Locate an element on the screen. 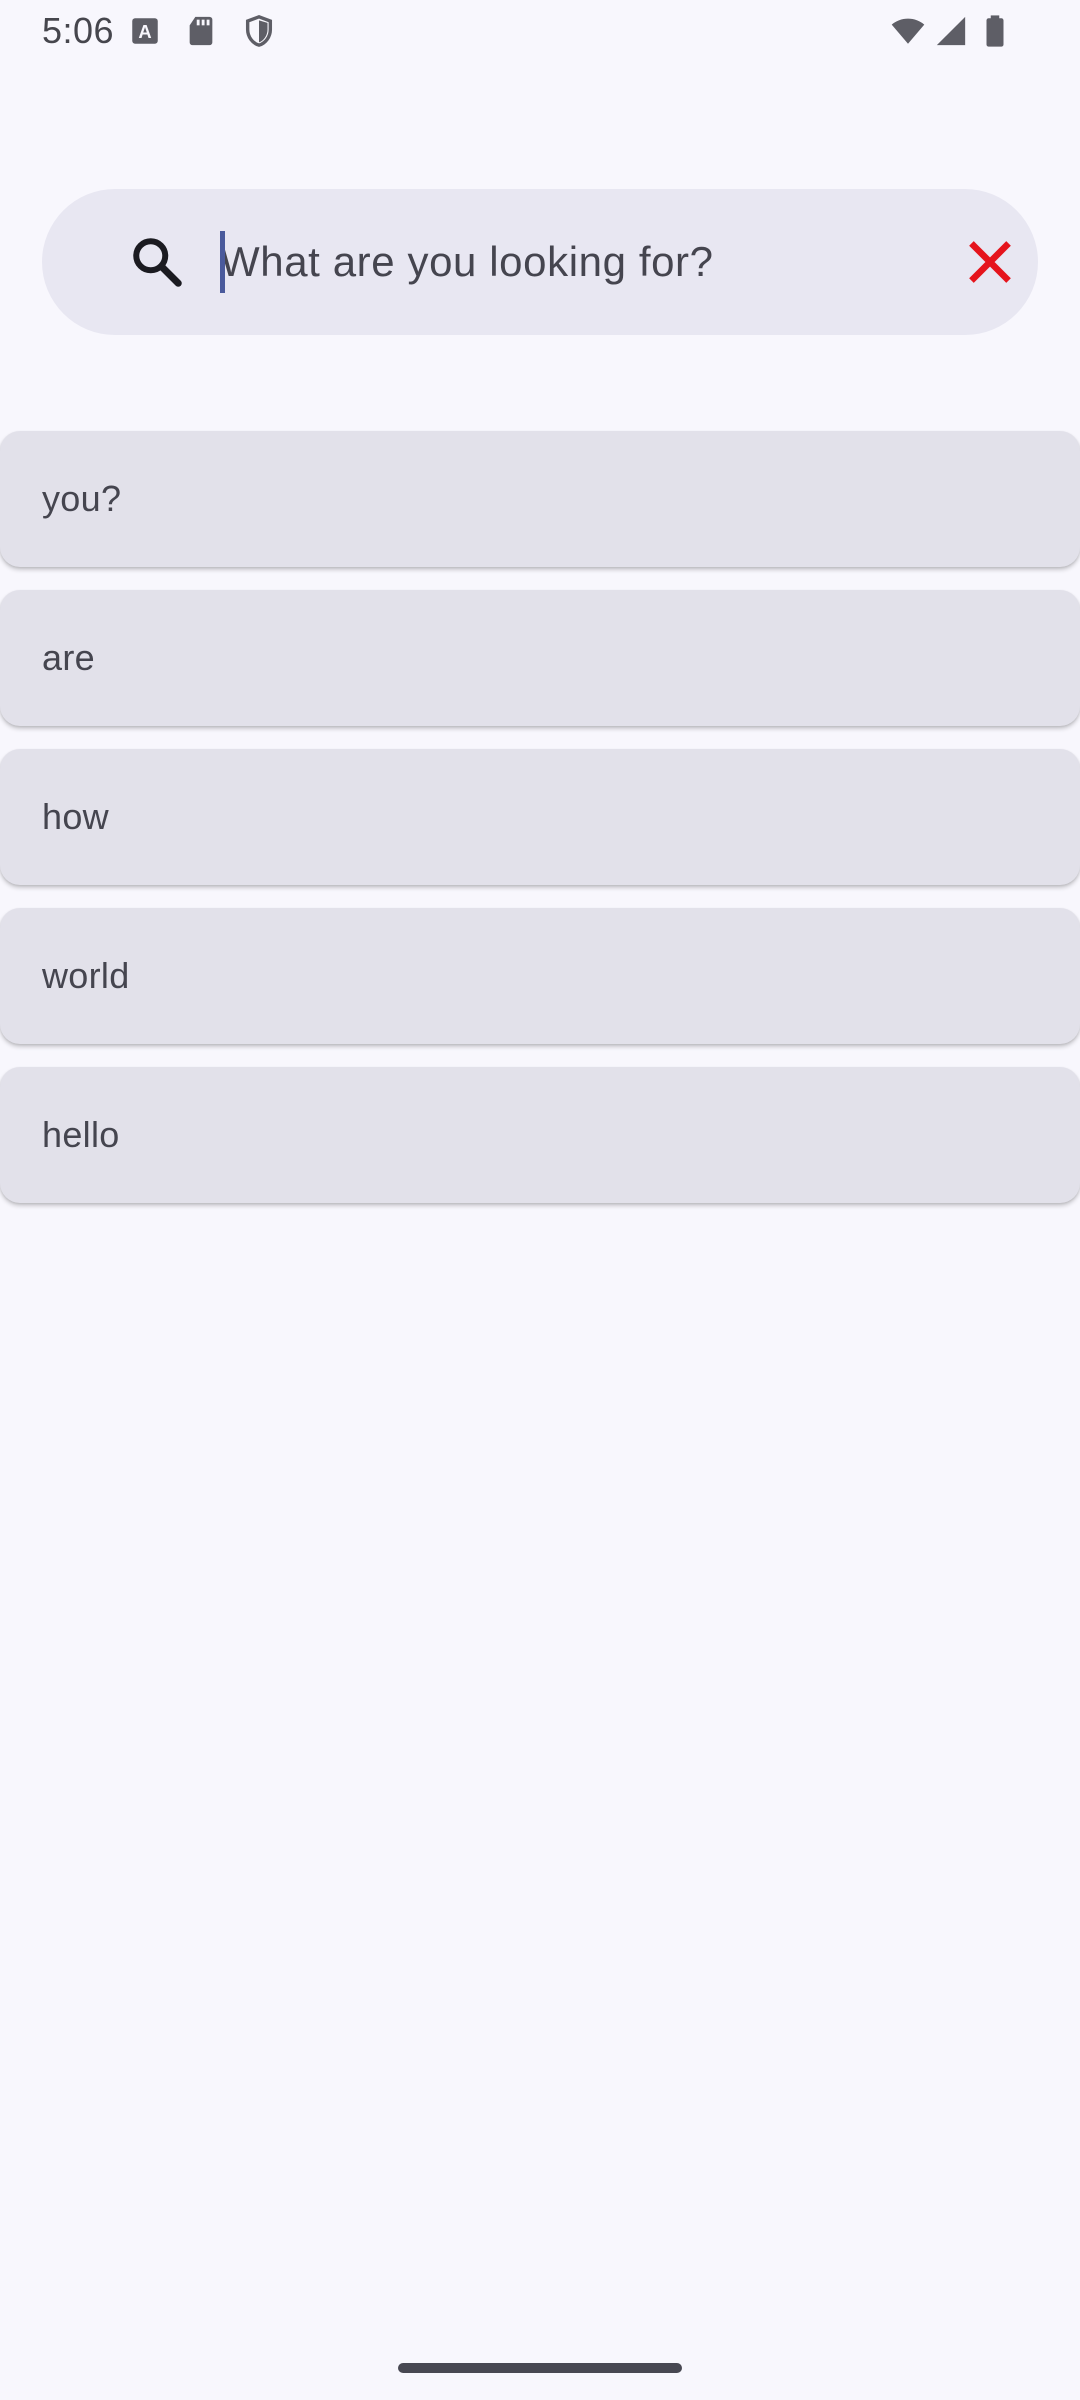 The width and height of the screenshot is (1080, 2400). a-notification-icon: A is located at coordinates (145, 31).